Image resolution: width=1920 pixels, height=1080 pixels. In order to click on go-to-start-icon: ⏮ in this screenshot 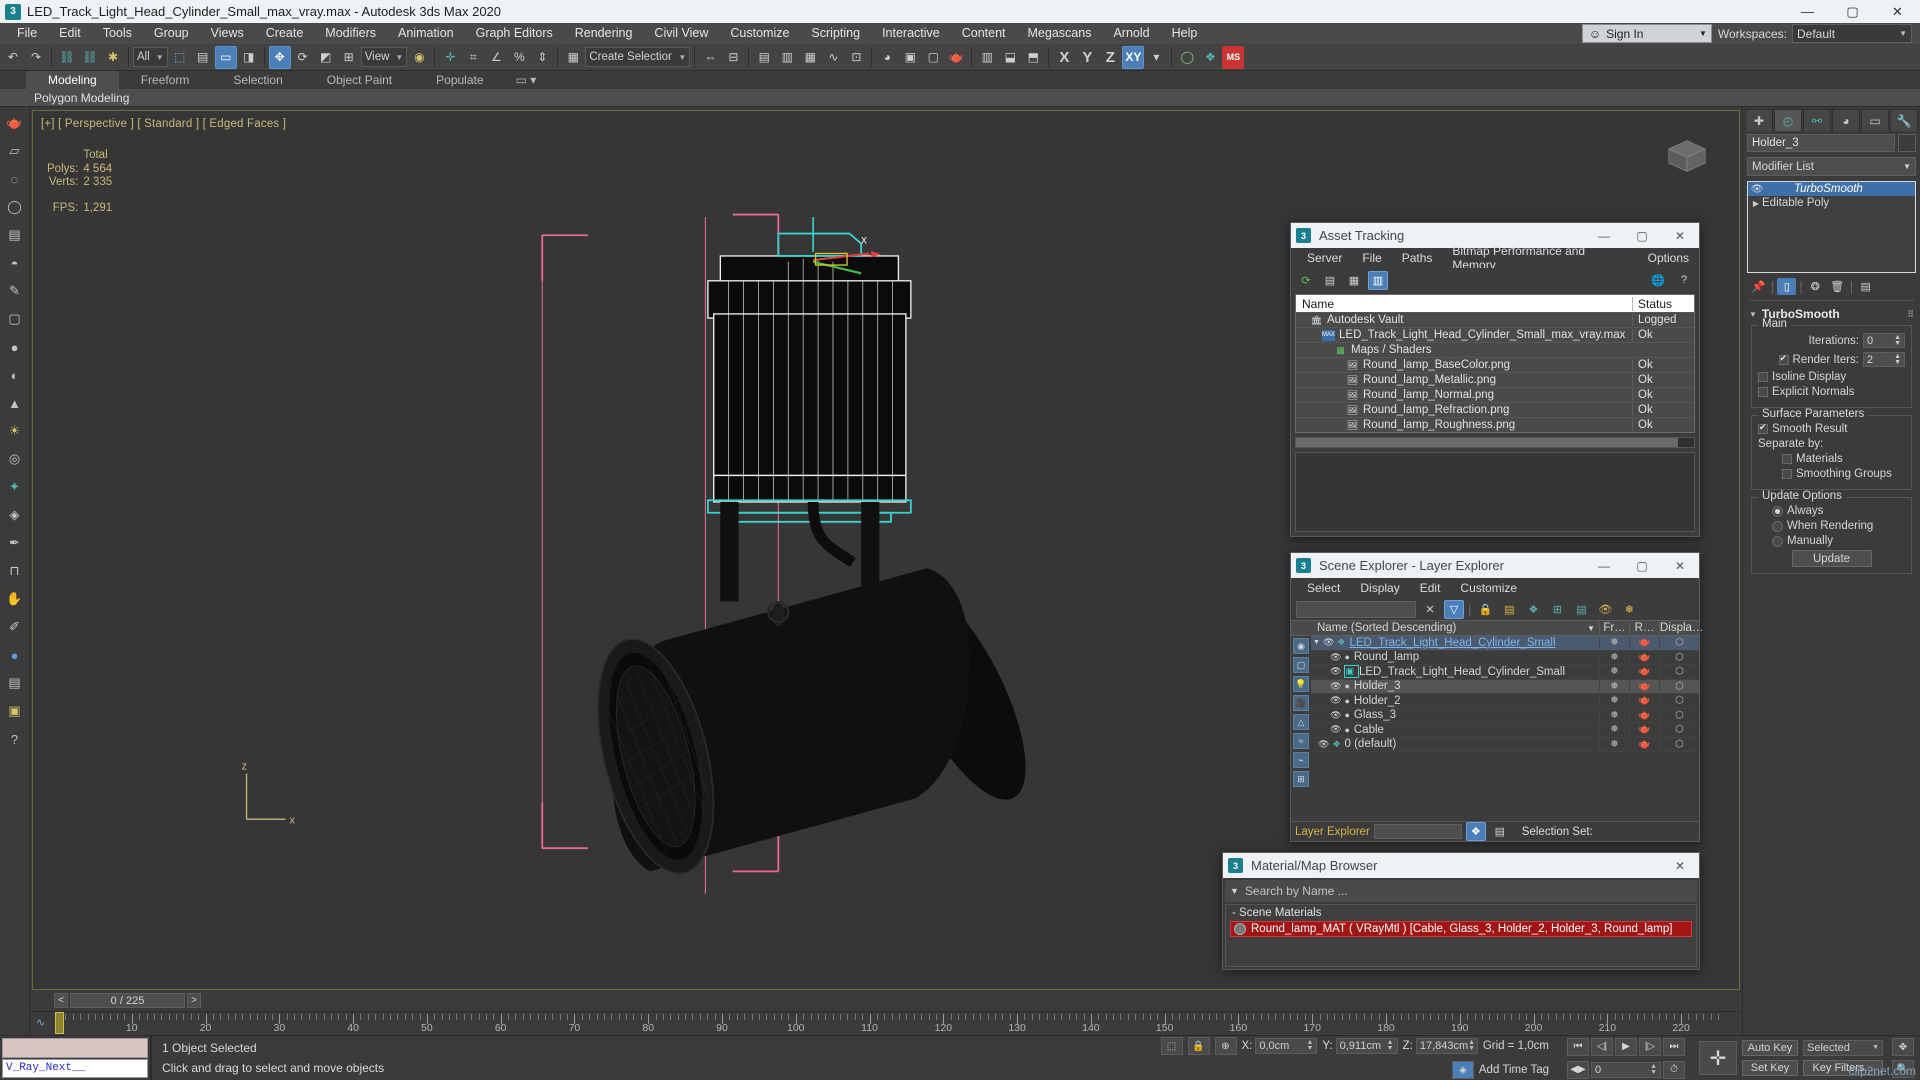, I will do `click(1578, 1046)`.